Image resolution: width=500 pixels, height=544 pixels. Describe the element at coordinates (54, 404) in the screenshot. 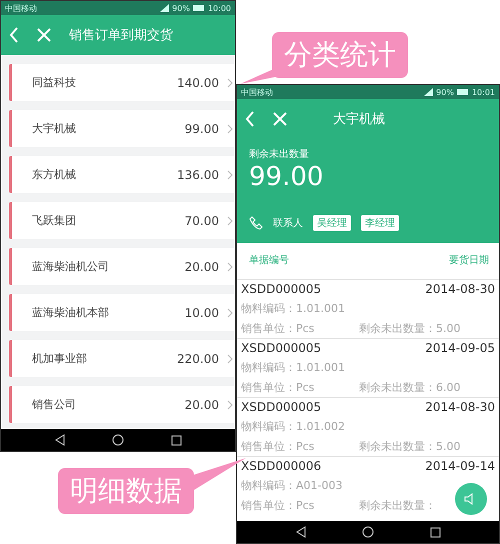

I see `customer-name: 销售公司` at that location.